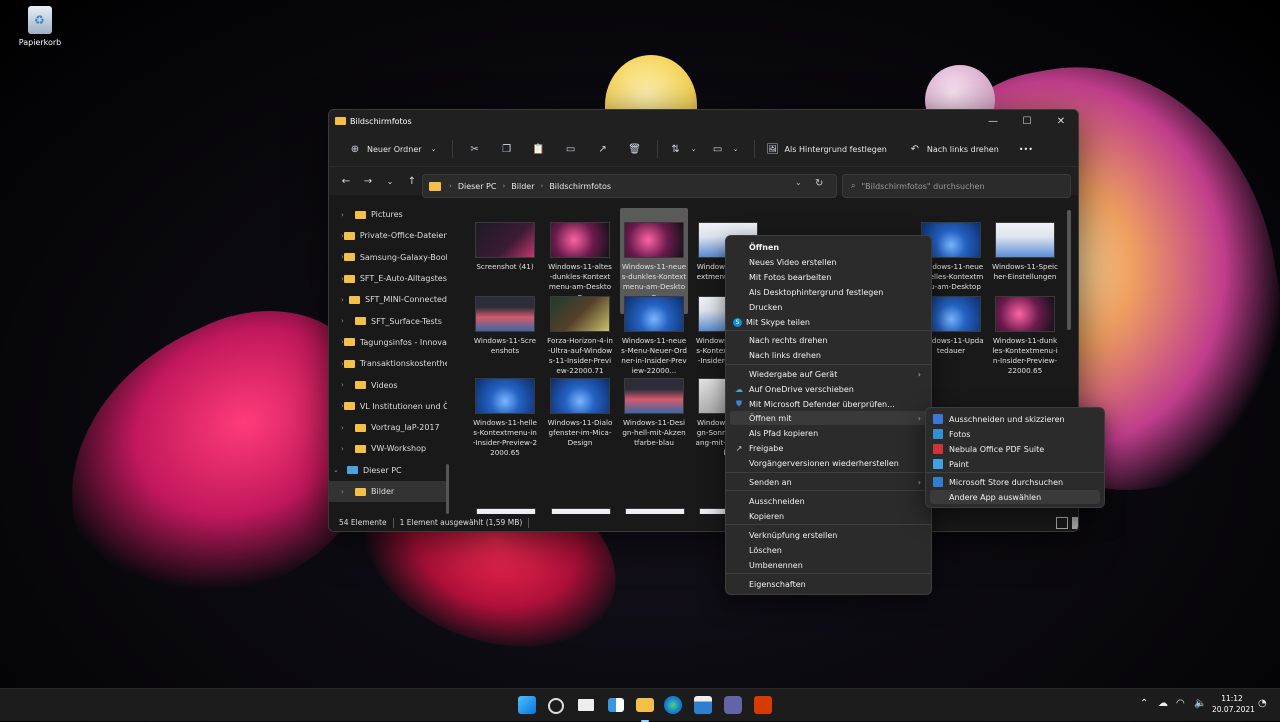 Image resolution: width=1280 pixels, height=722 pixels. Describe the element at coordinates (828, 374) in the screenshot. I see `context-menu-item: Wiedergabe auf Gerät ›` at that location.